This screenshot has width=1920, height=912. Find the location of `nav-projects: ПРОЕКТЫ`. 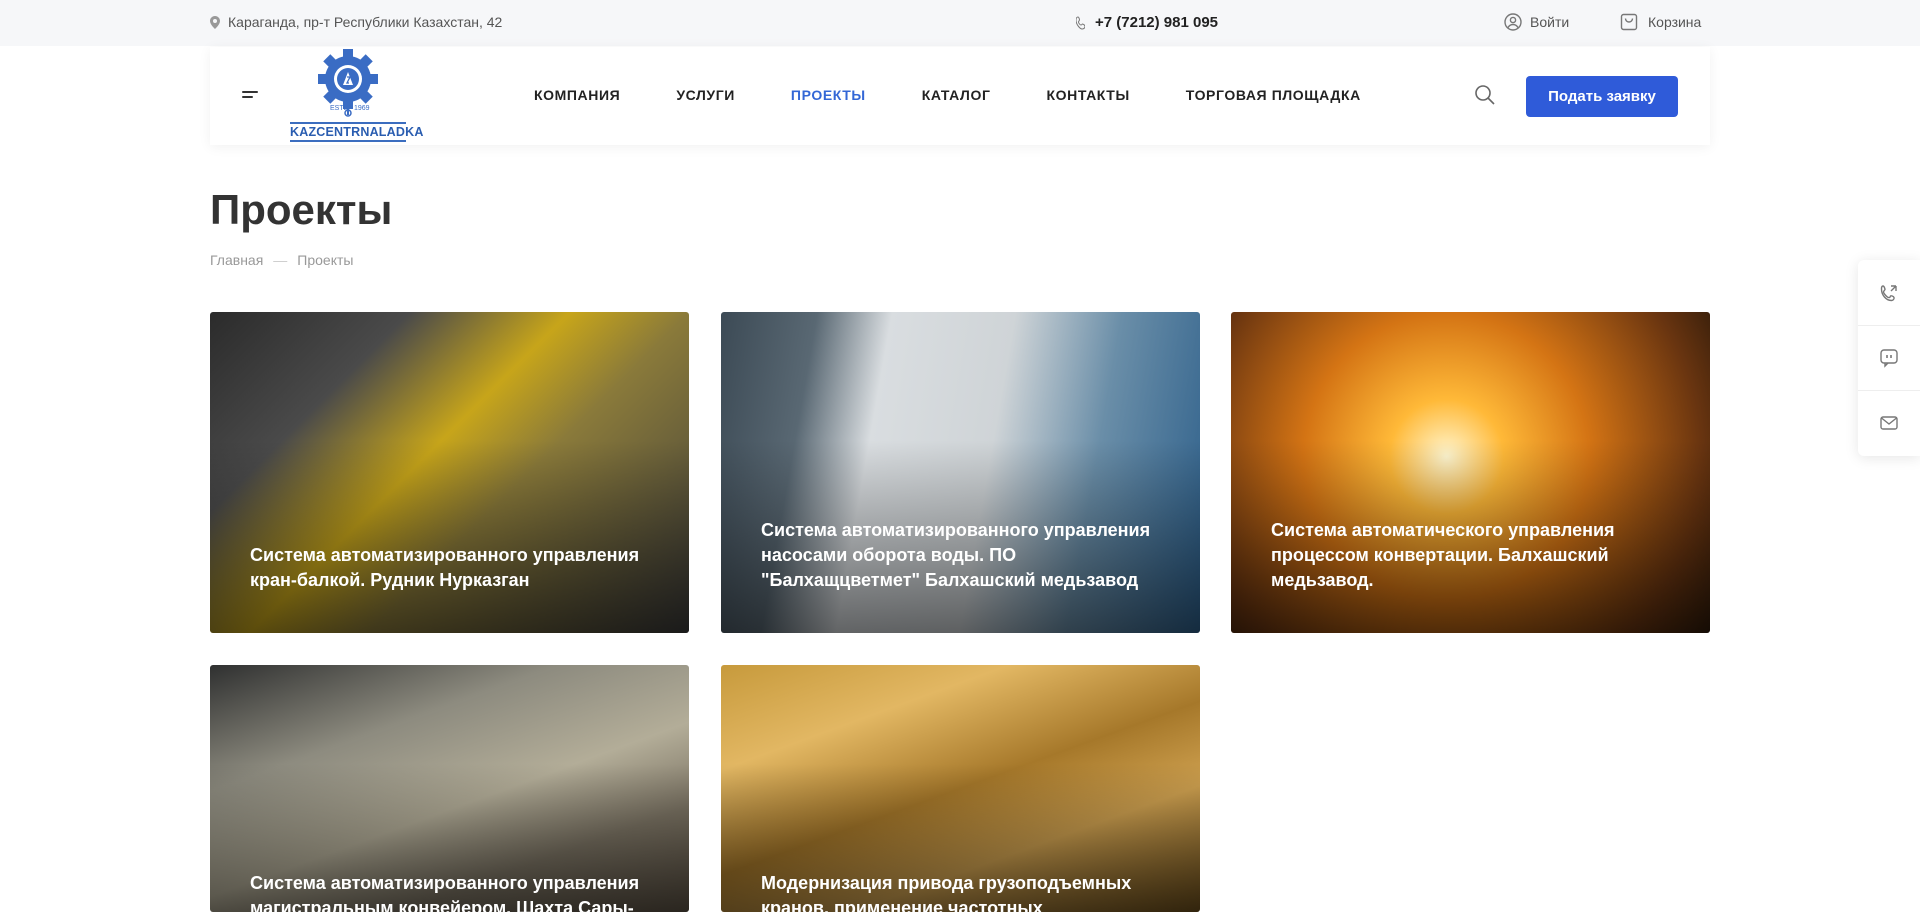

nav-projects: ПРОЕКТЫ is located at coordinates (828, 95).